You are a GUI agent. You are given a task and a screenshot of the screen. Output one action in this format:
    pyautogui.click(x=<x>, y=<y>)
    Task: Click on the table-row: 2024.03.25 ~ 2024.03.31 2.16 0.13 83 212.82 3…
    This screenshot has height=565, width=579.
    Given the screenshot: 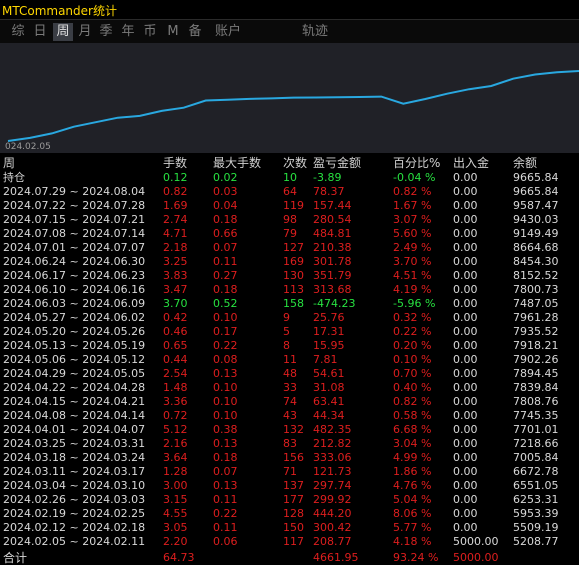 What is the action you would take?
    pyautogui.click(x=289, y=444)
    